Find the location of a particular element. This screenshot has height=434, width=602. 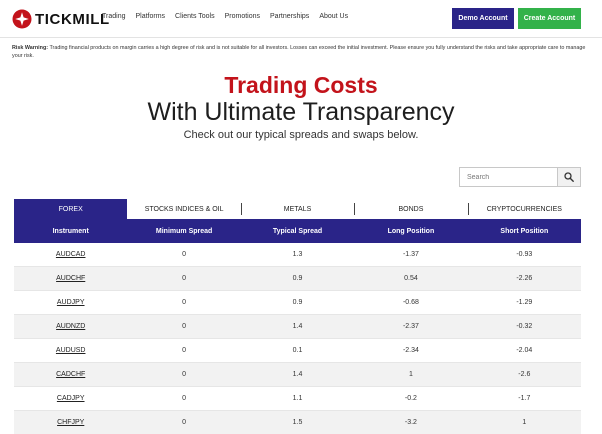

column-header-long-position: Long Position is located at coordinates (411, 231).